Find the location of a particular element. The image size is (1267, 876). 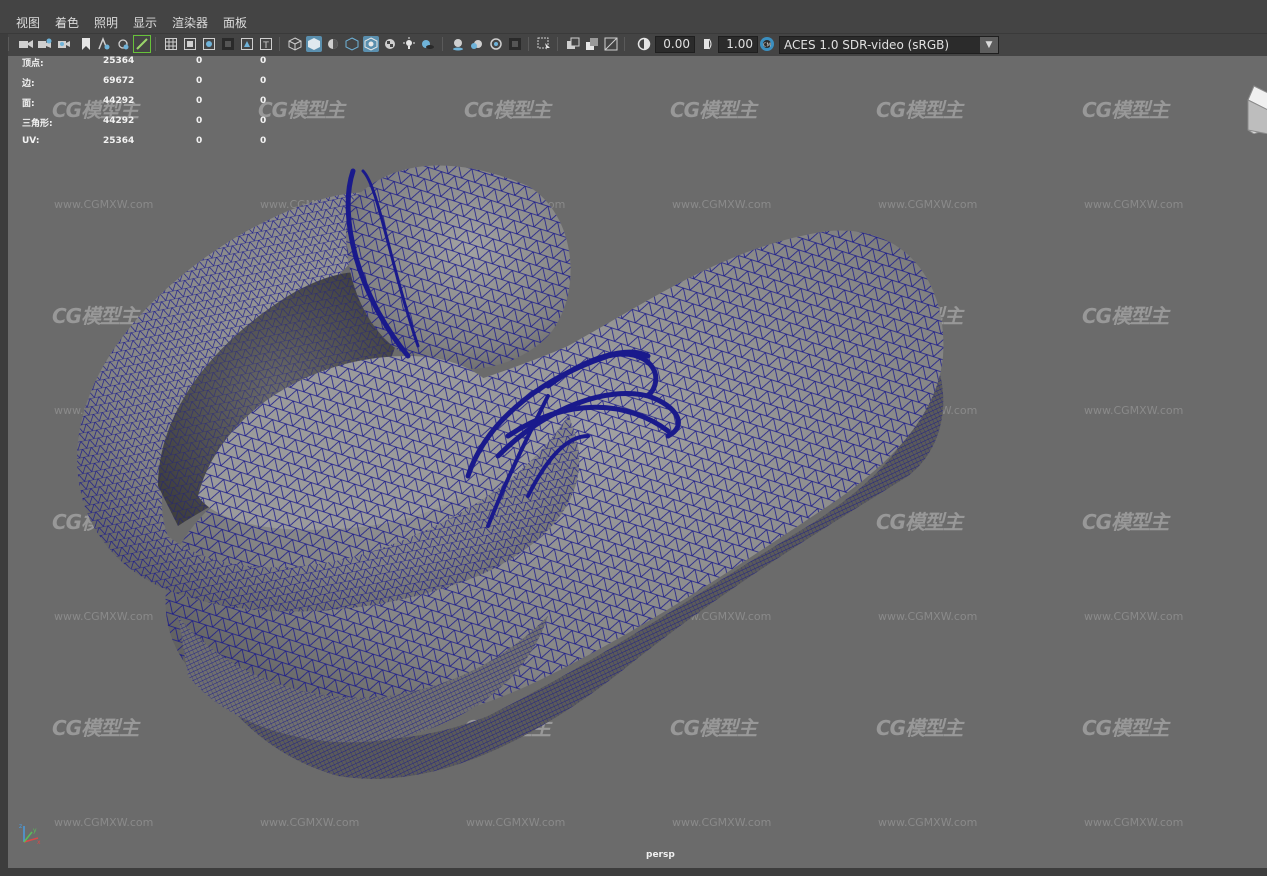

hud-label: 三角形: is located at coordinates (37, 124).